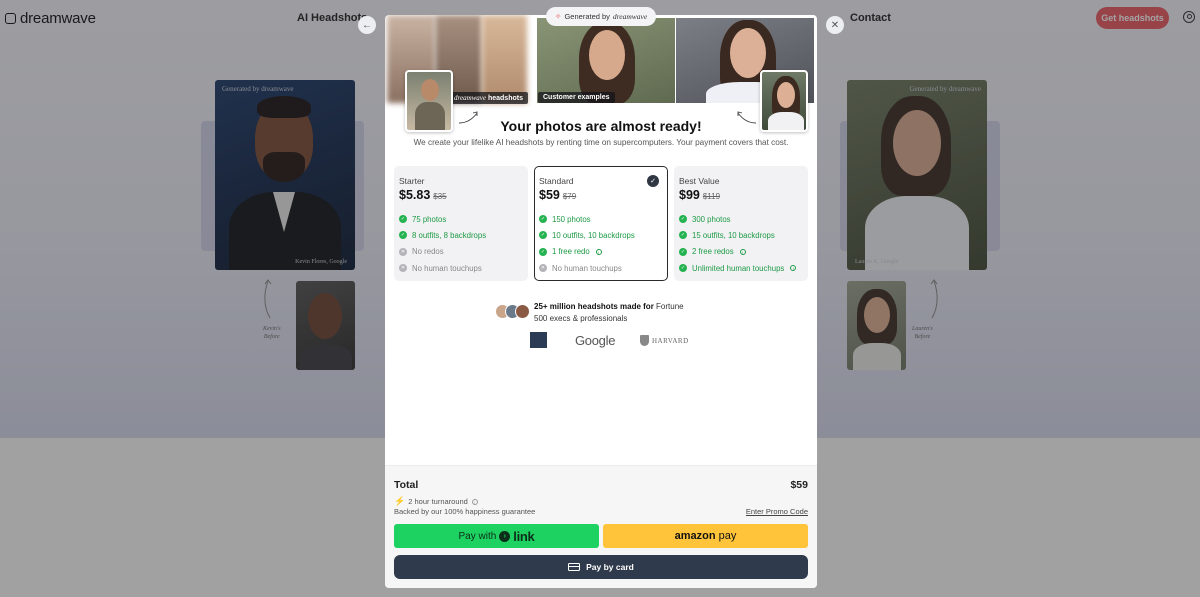  Describe the element at coordinates (558, 16) in the screenshot. I see `sparkle-icon: ✧` at that location.